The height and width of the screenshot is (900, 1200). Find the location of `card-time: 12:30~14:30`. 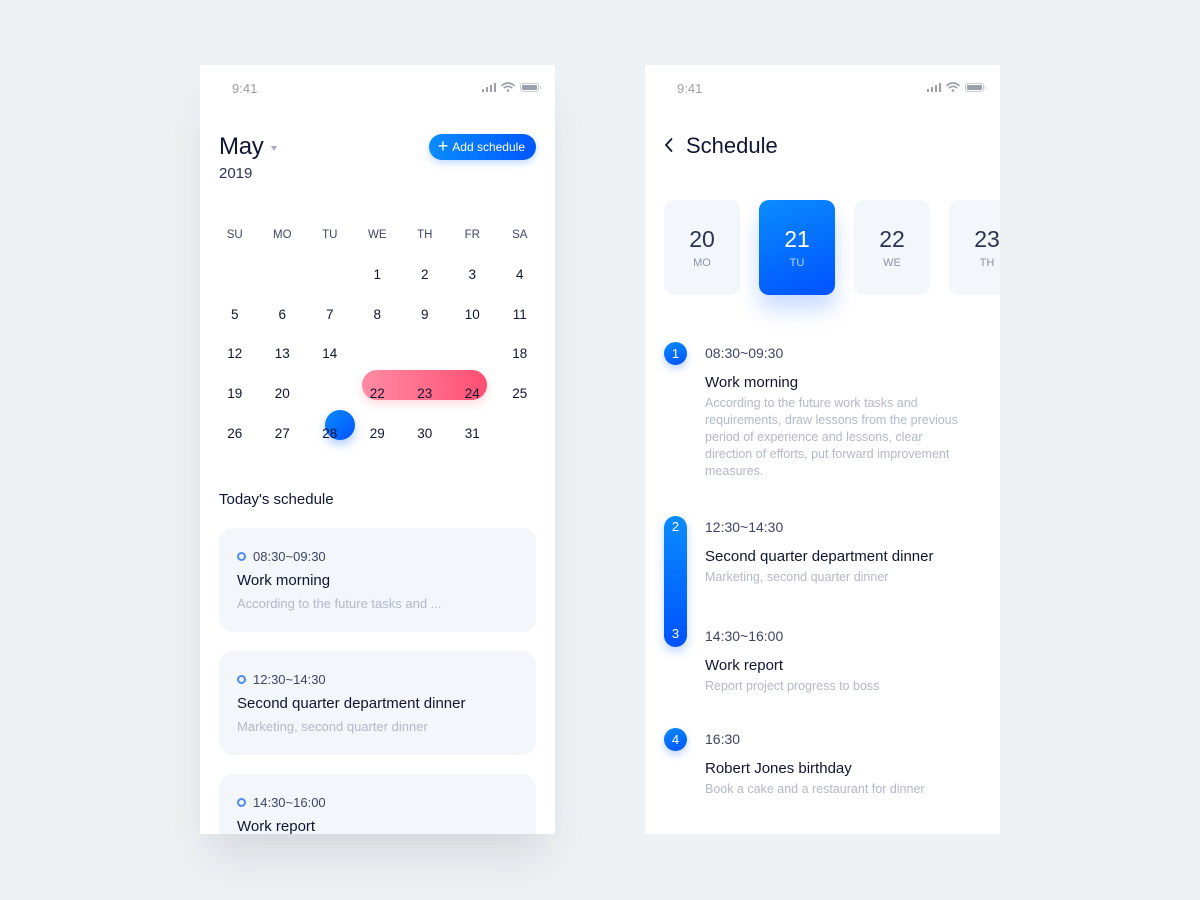

card-time: 12:30~14:30 is located at coordinates (289, 679).